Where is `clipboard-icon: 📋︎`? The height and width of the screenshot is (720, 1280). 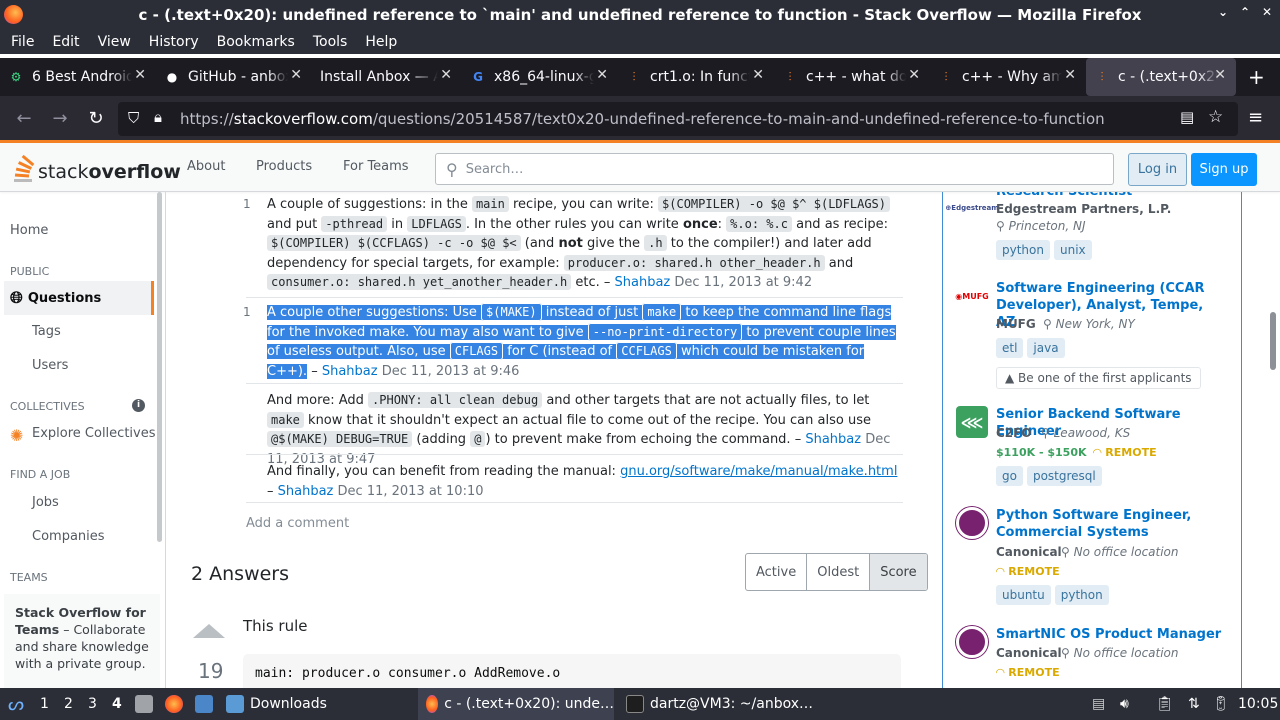 clipboard-icon: 📋︎ is located at coordinates (1165, 704).